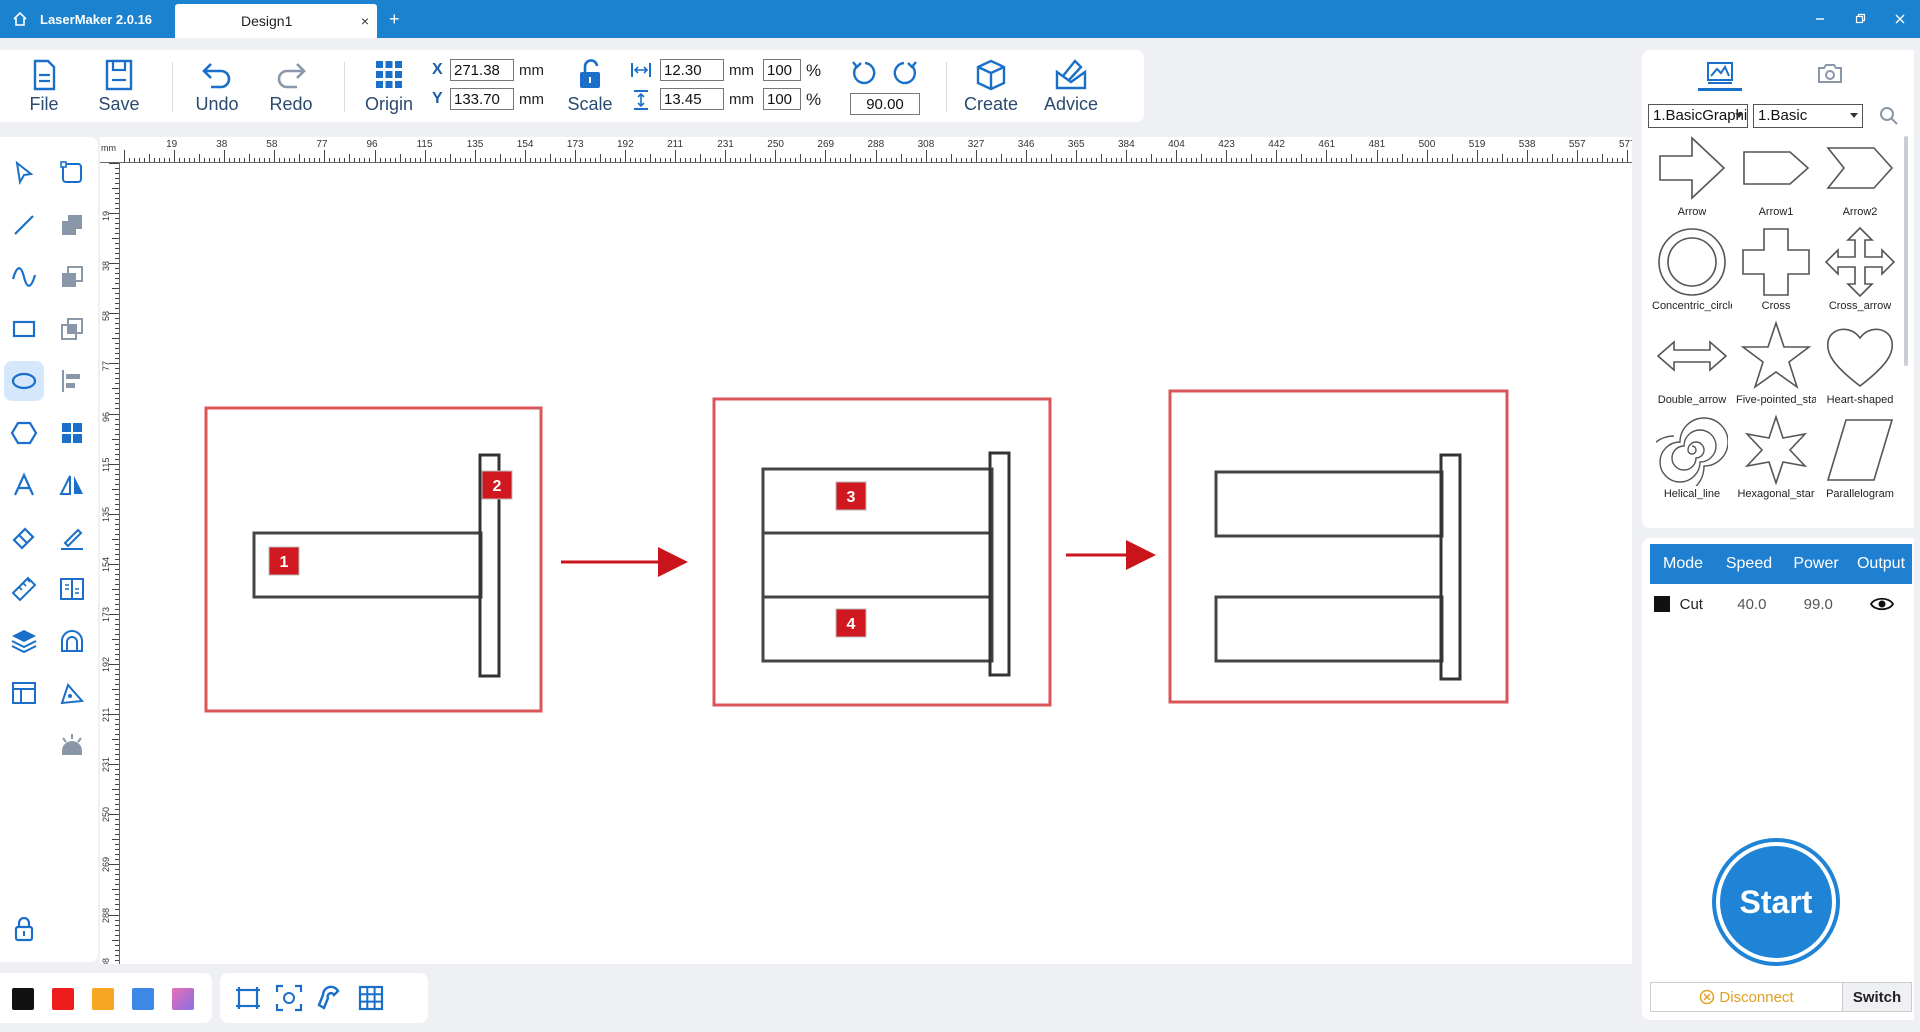 This screenshot has width=1920, height=1032. Describe the element at coordinates (20, 19) in the screenshot. I see `home-icon` at that location.